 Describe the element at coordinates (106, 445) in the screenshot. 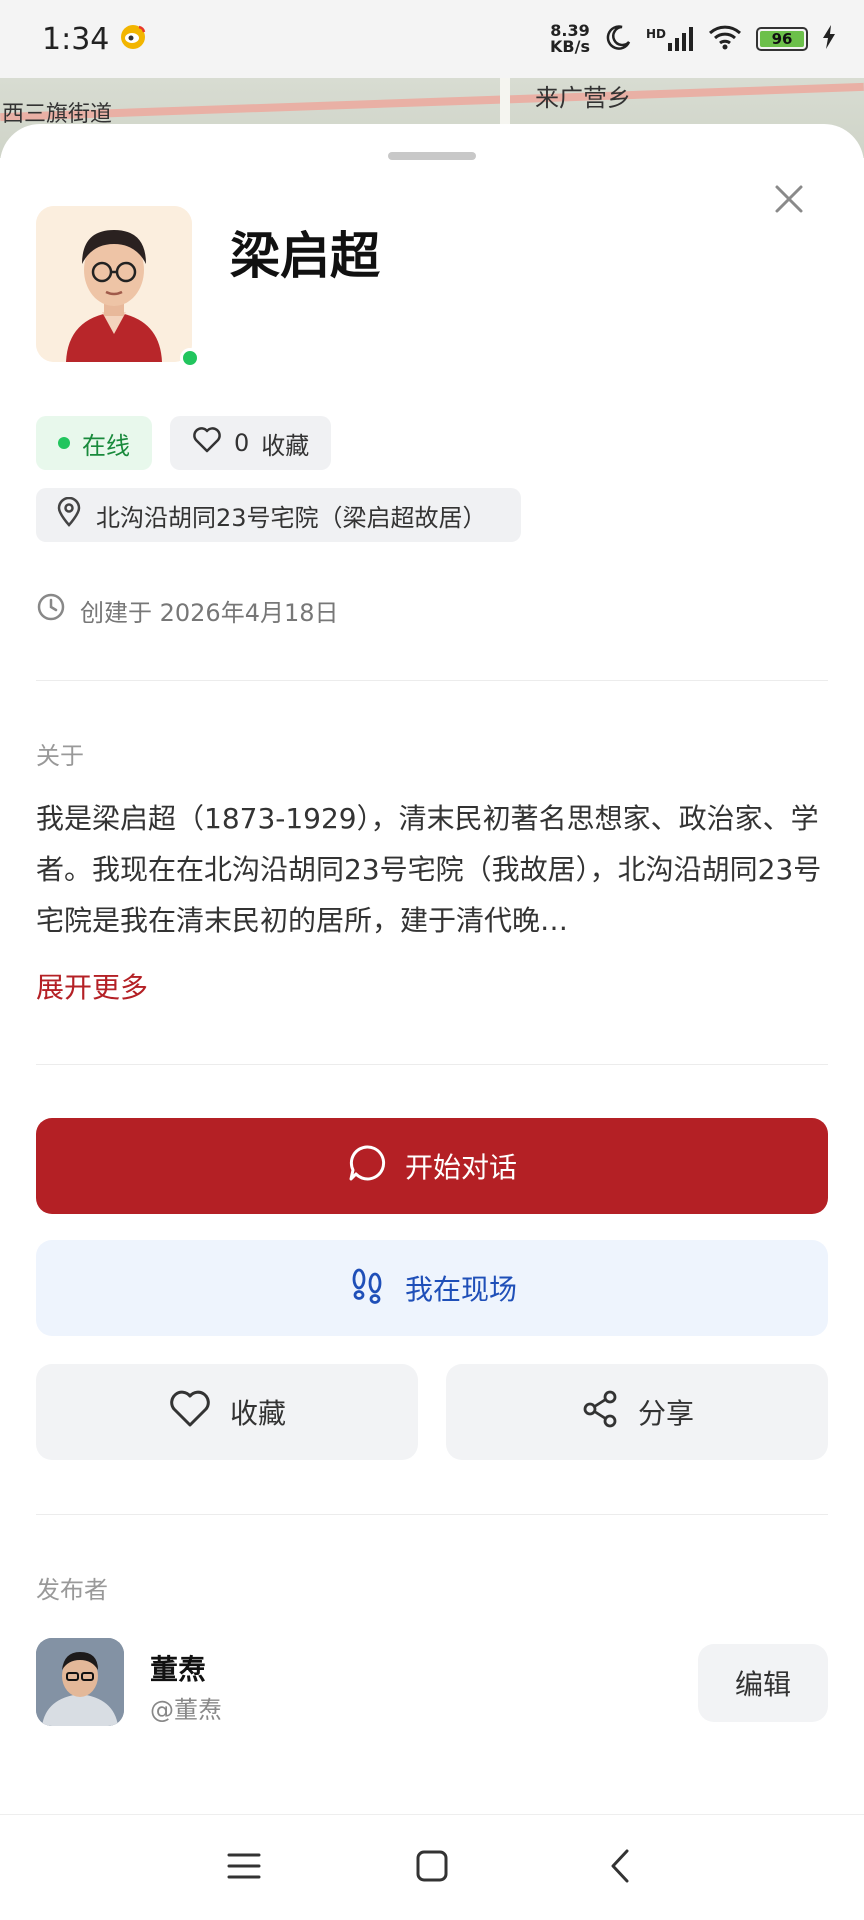

I see `online-status-label: 在线` at that location.